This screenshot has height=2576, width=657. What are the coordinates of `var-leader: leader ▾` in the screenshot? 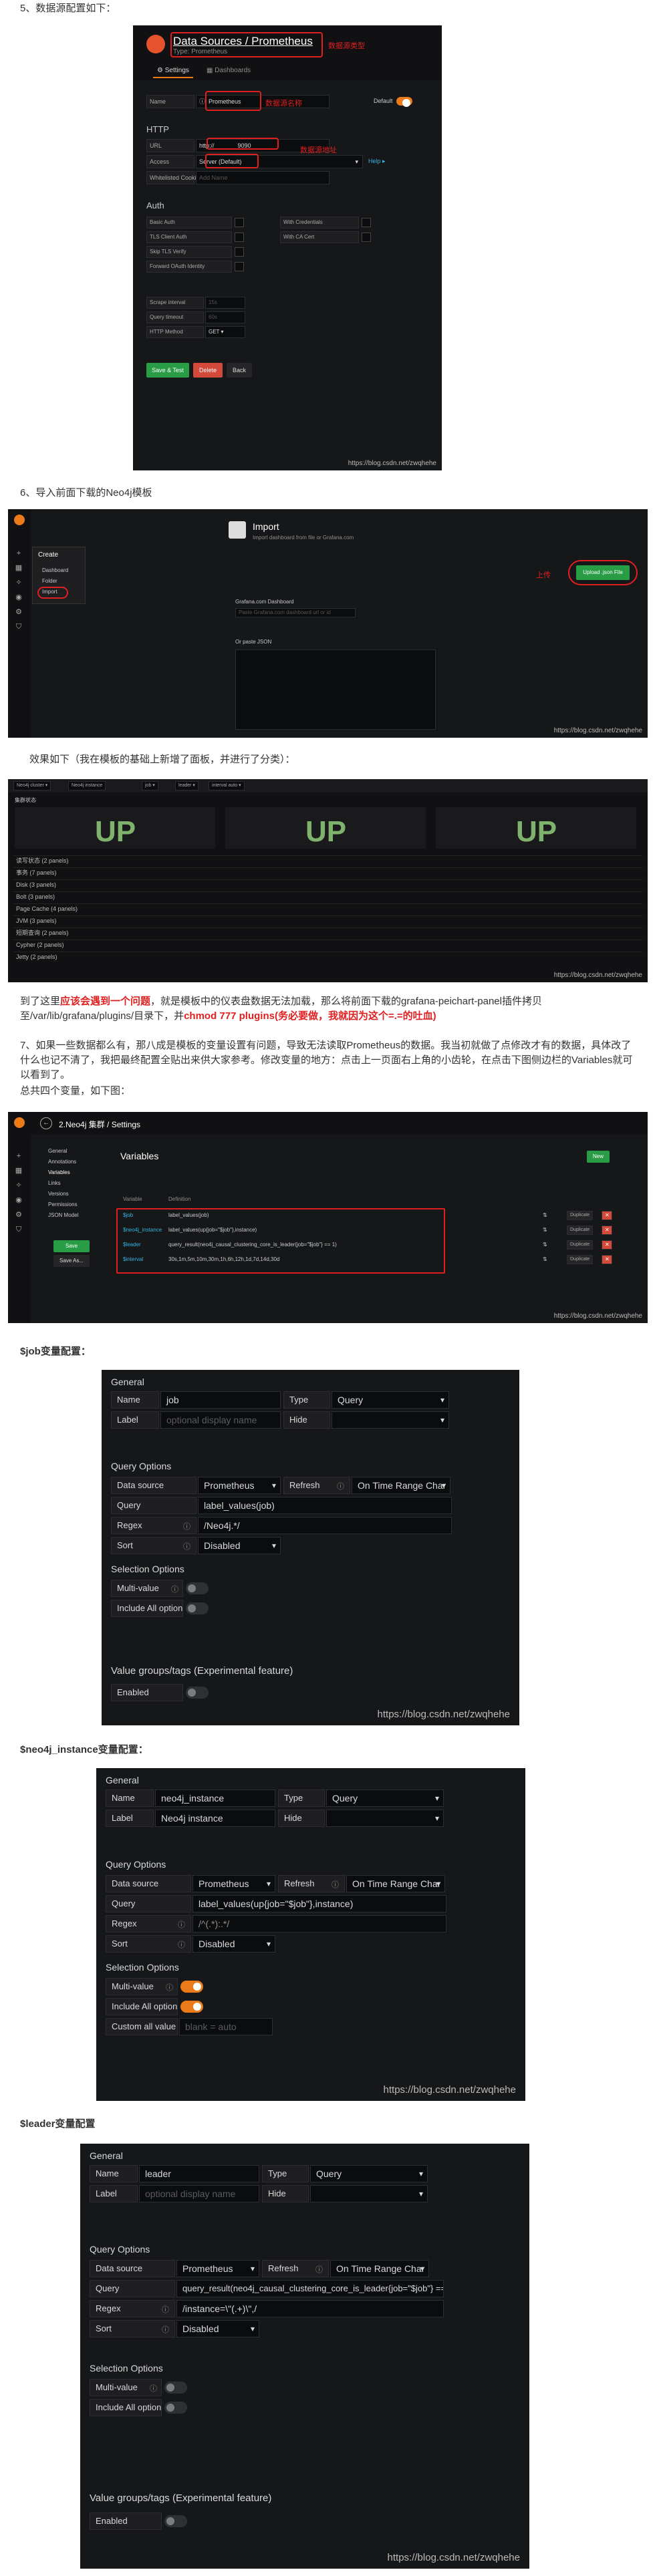 It's located at (187, 786).